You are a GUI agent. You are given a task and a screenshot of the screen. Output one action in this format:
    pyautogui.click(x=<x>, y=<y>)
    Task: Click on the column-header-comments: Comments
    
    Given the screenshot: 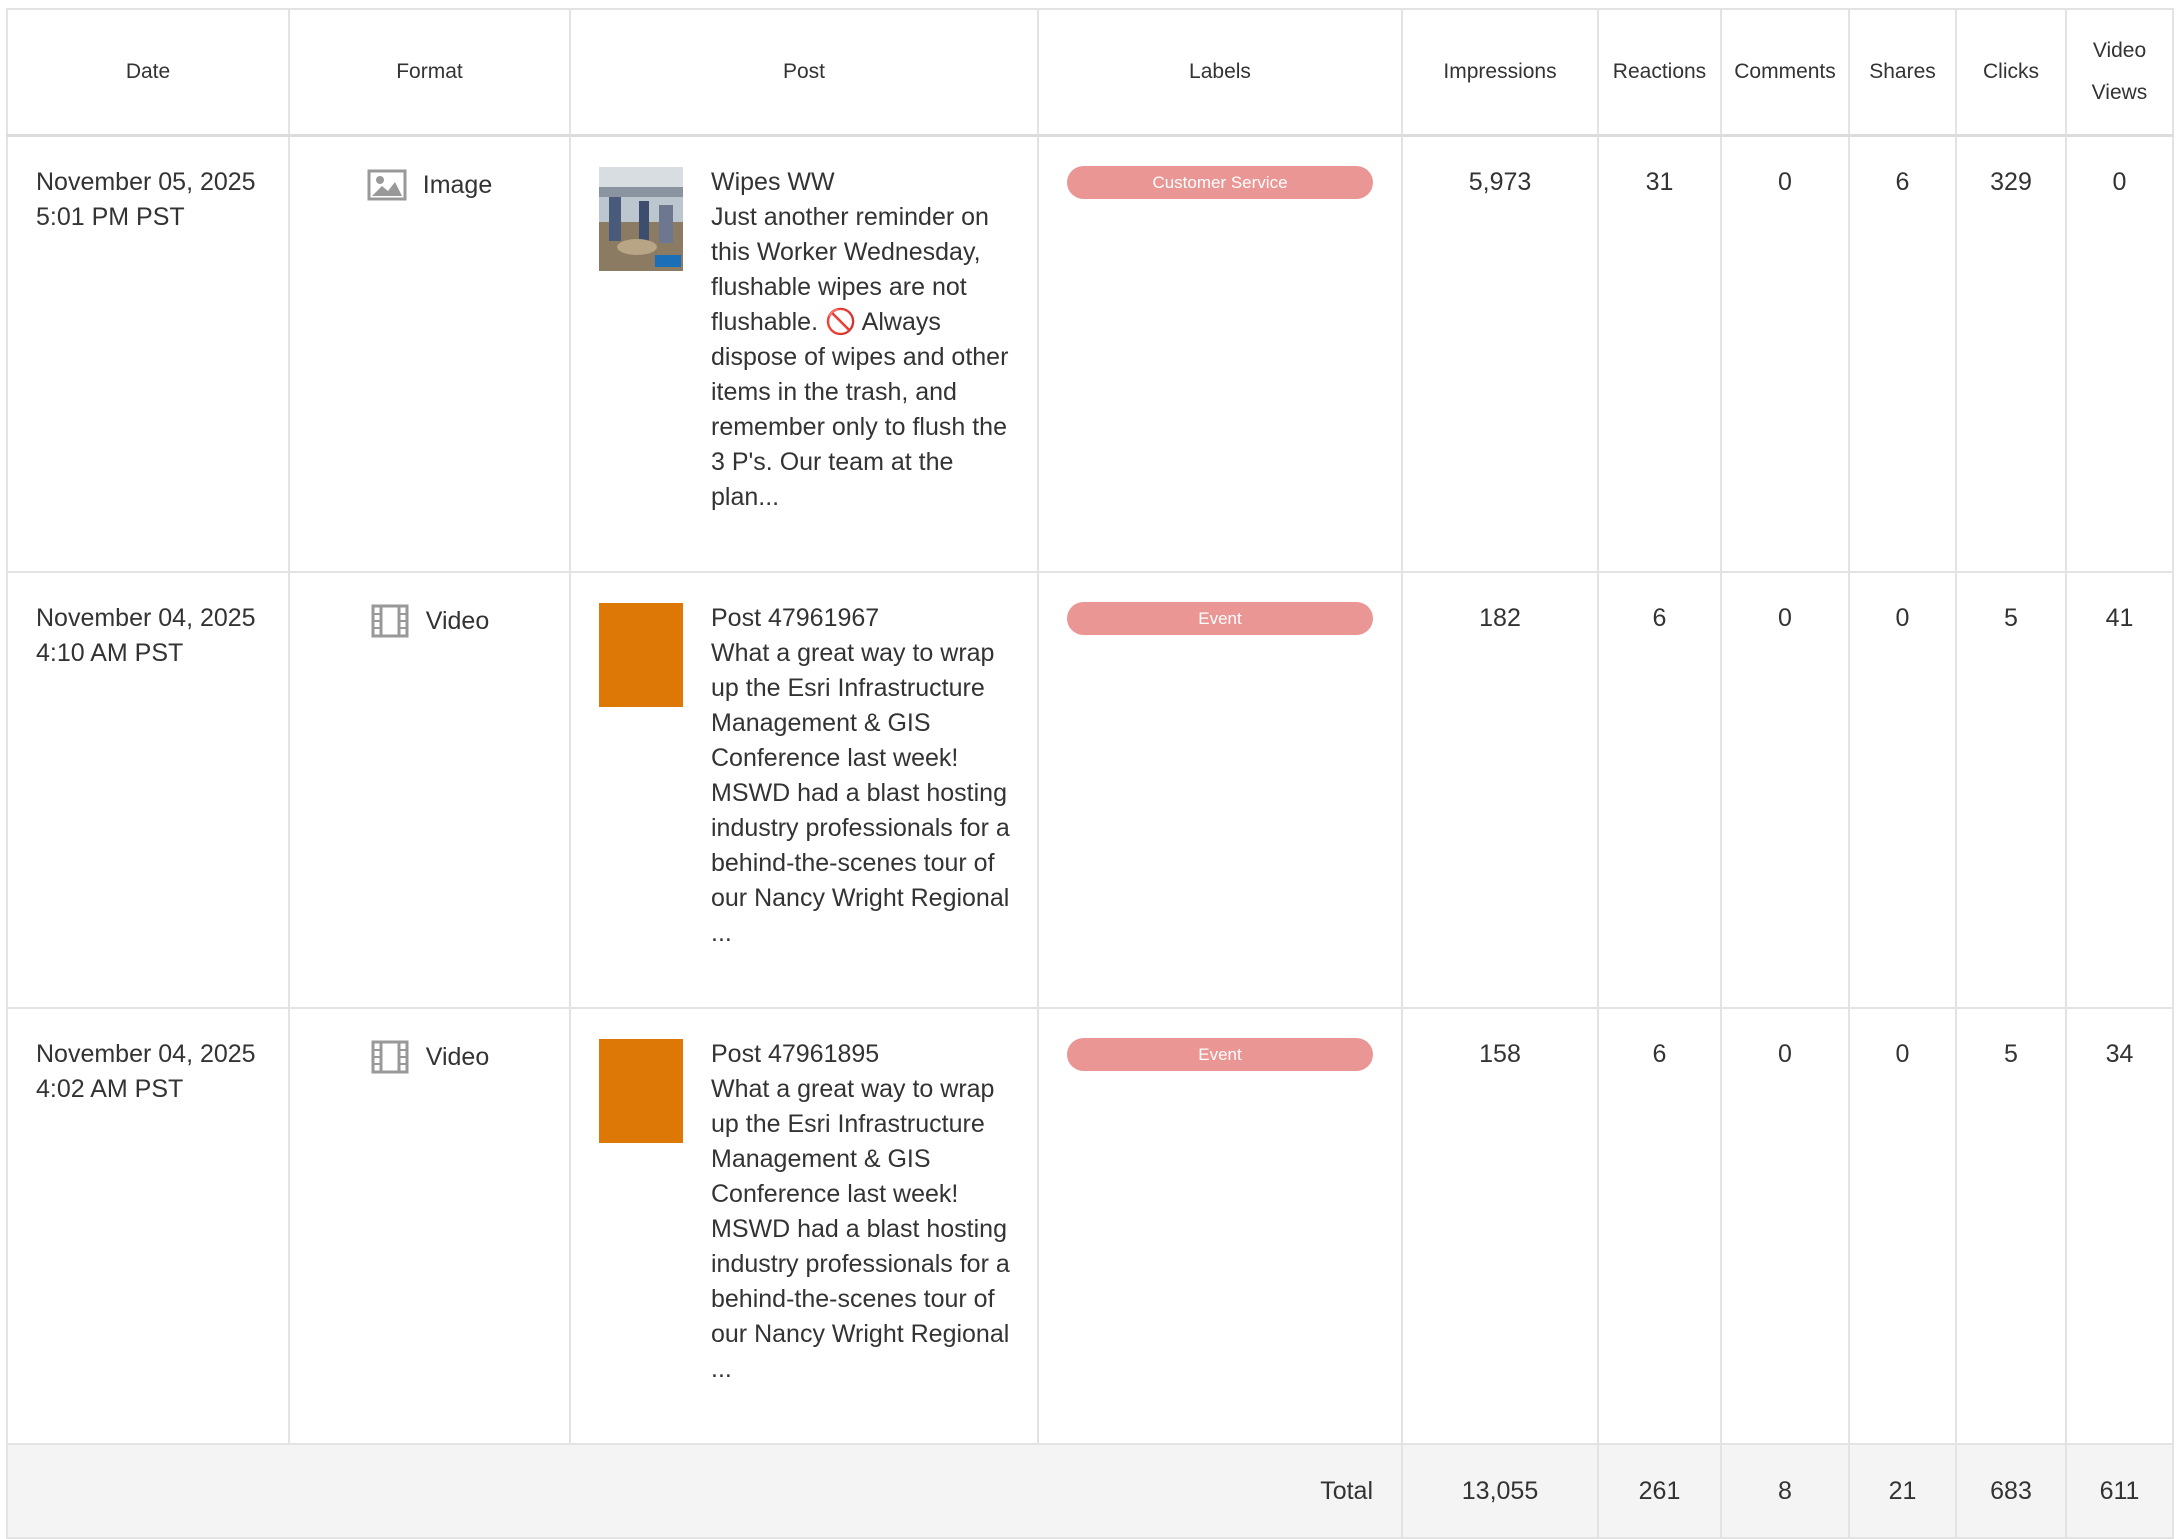 What is the action you would take?
    pyautogui.click(x=1785, y=72)
    